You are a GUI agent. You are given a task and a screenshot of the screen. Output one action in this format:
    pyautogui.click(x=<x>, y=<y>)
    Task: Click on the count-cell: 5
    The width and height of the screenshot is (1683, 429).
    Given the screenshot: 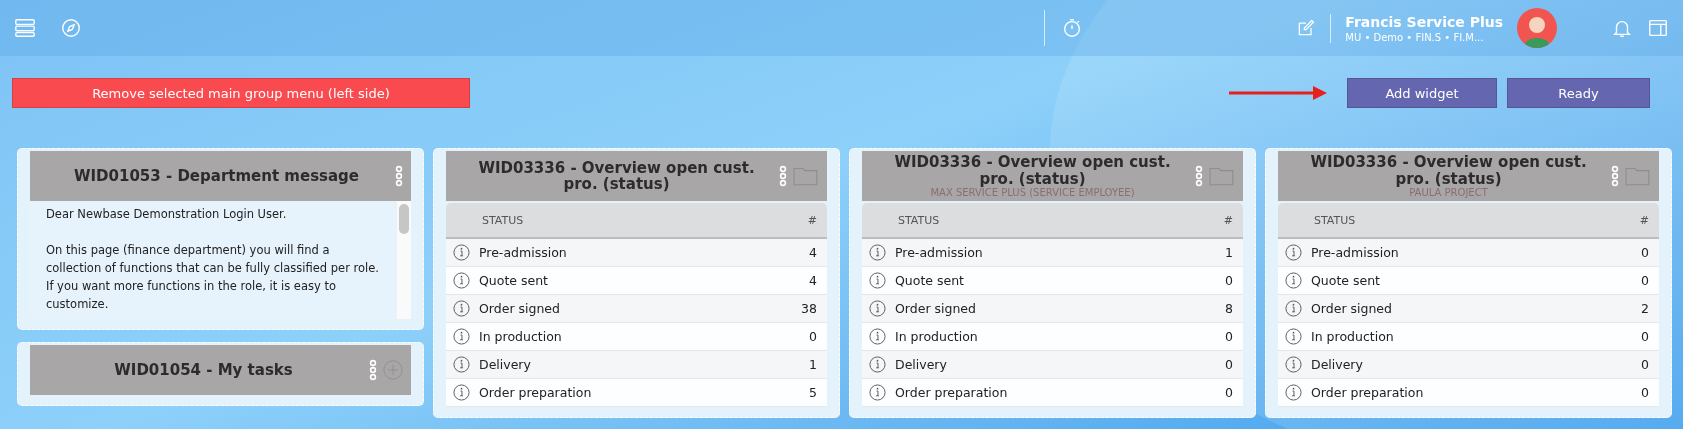 What is the action you would take?
    pyautogui.click(x=813, y=392)
    